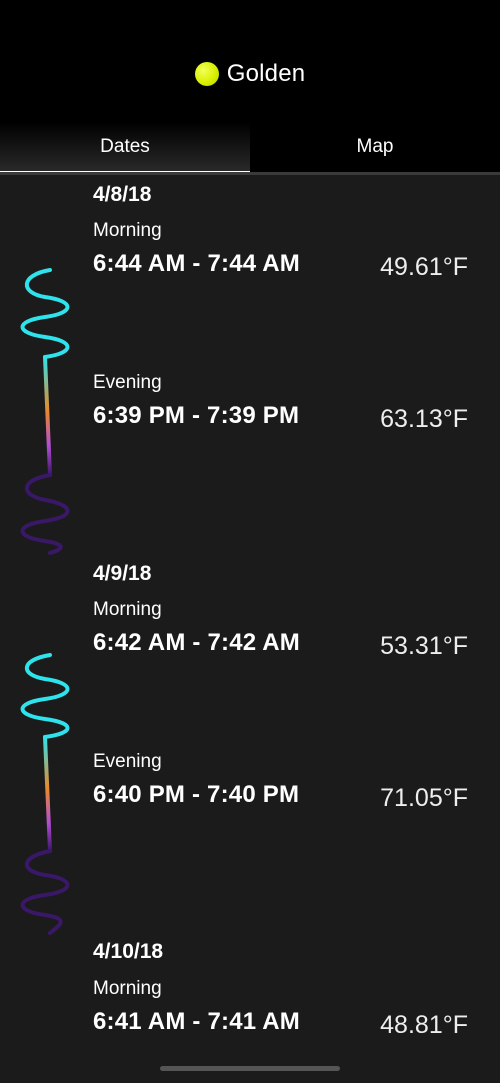 Image resolution: width=500 pixels, height=1083 pixels. Describe the element at coordinates (47, 416) in the screenshot. I see `timeline-segment-day1-evening` at that location.